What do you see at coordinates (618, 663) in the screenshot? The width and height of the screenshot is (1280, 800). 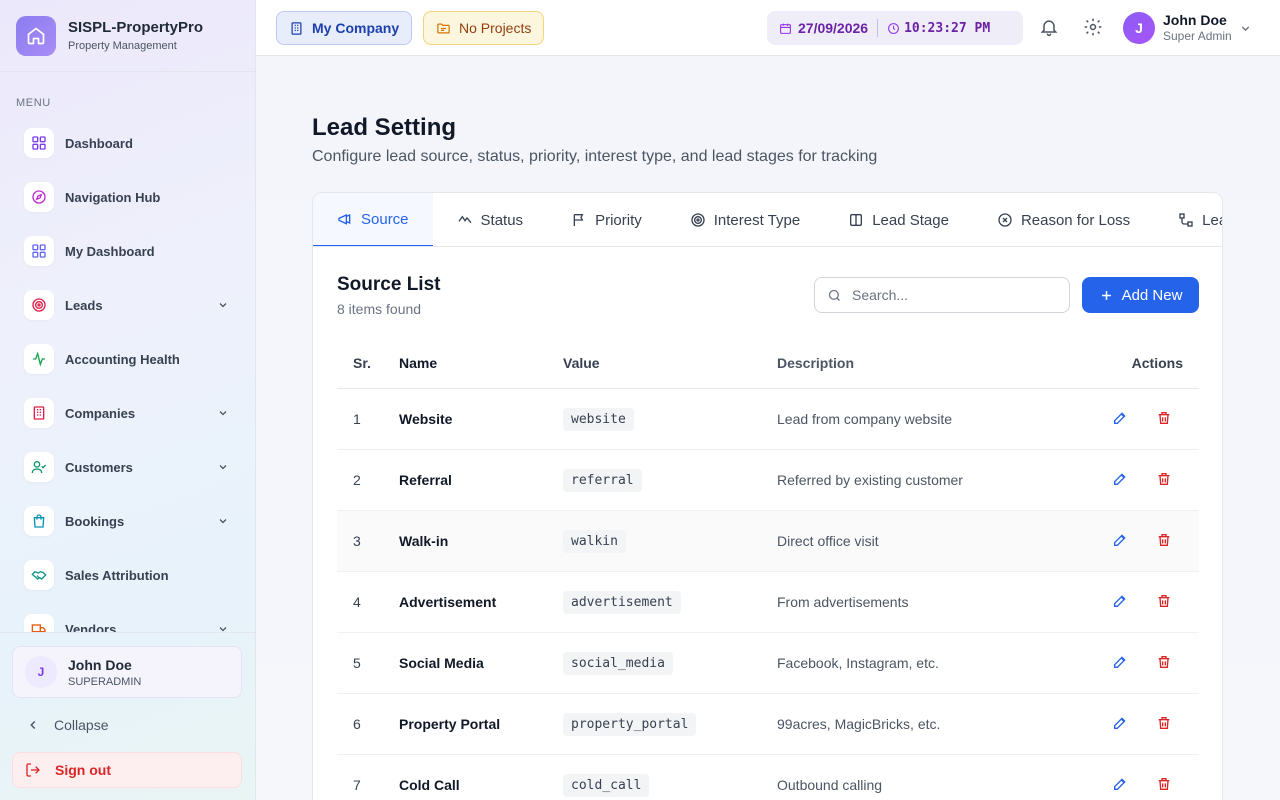 I see `value-code: social_media` at bounding box center [618, 663].